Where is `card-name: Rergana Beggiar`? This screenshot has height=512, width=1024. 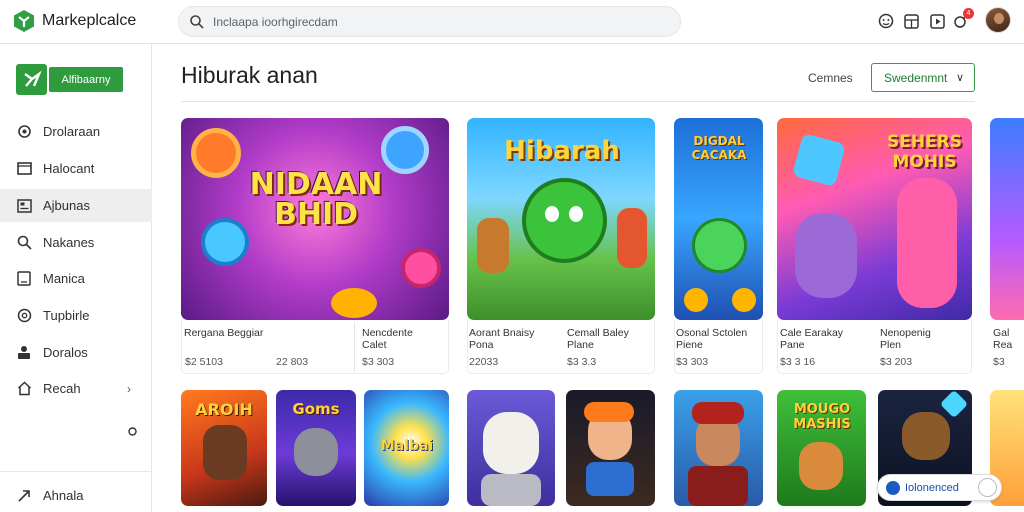
card-name: Rergana Beggiar is located at coordinates (224, 333).